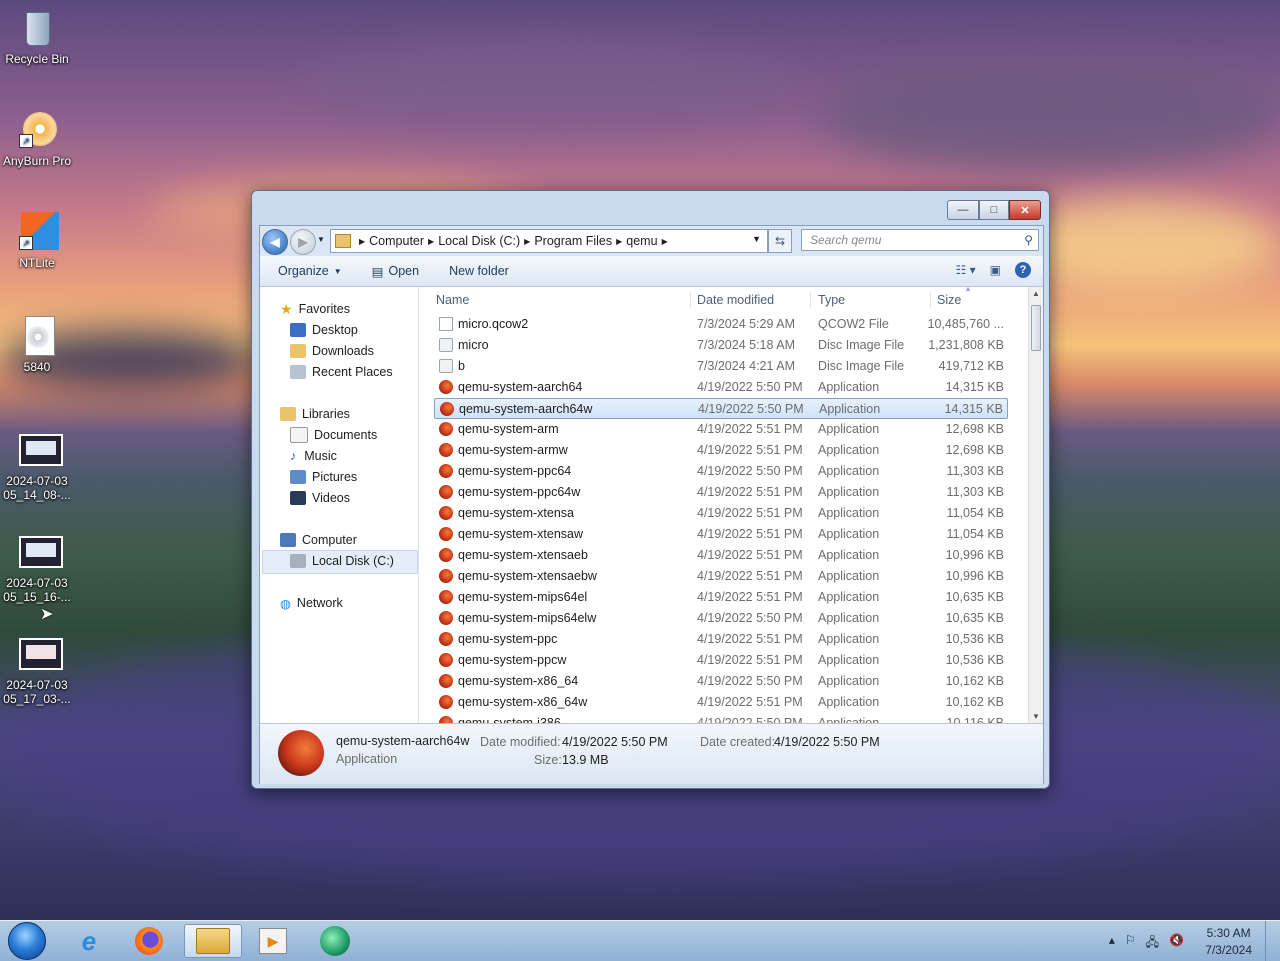  I want to click on nav-label: Network, so click(319, 603).